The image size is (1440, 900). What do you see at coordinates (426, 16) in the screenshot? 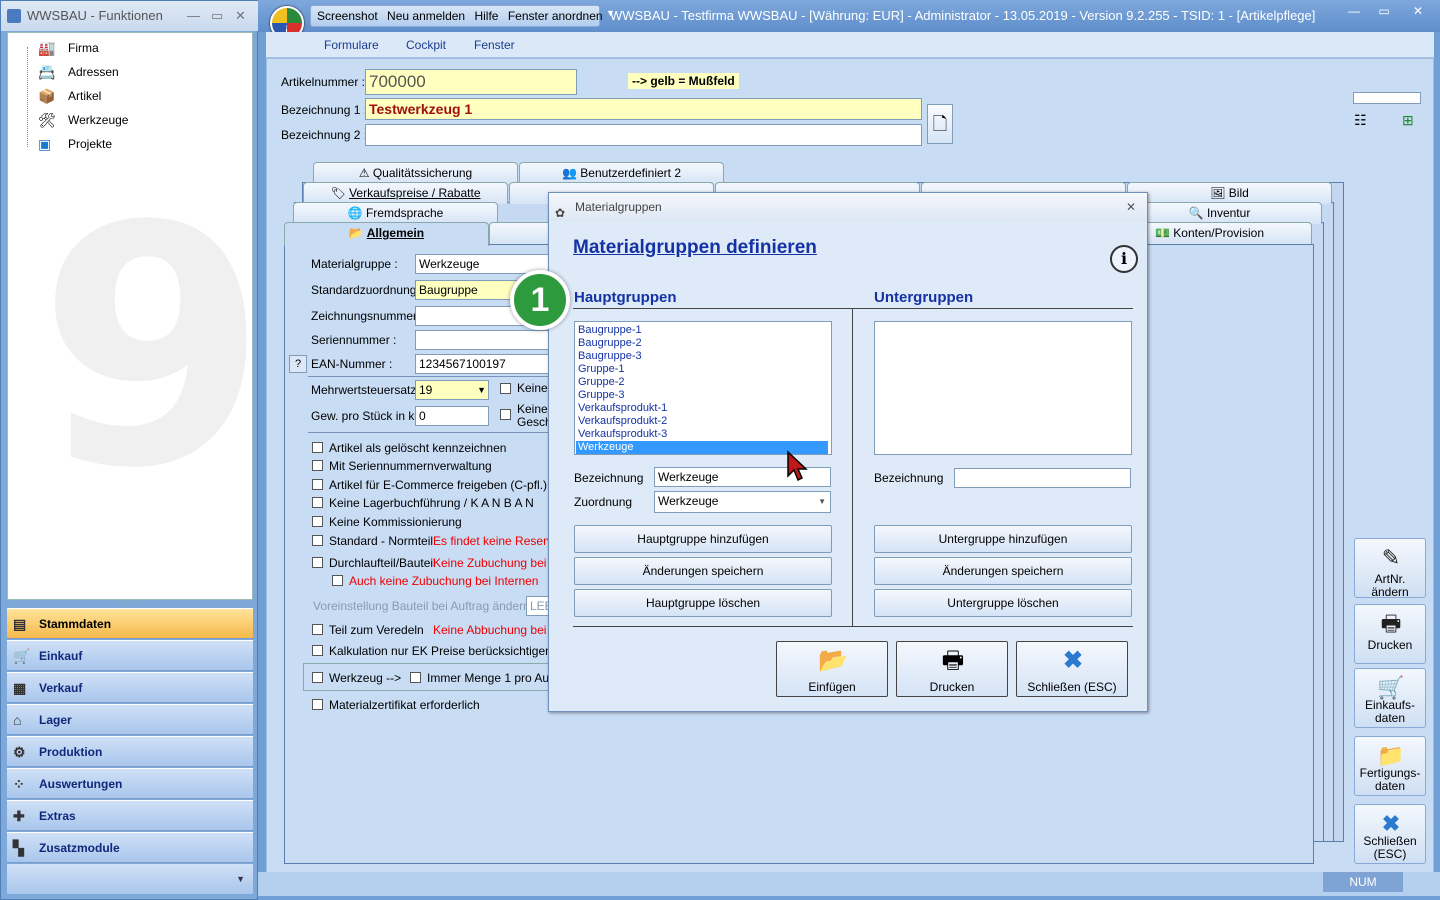
I see `menu-neu-anmelden: Neu anmelden` at bounding box center [426, 16].